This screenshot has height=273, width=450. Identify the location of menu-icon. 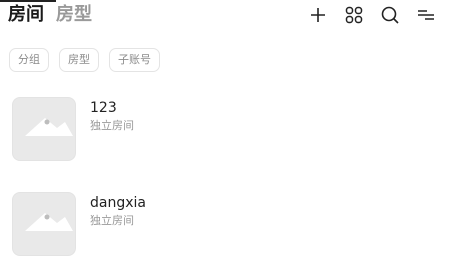
(426, 15).